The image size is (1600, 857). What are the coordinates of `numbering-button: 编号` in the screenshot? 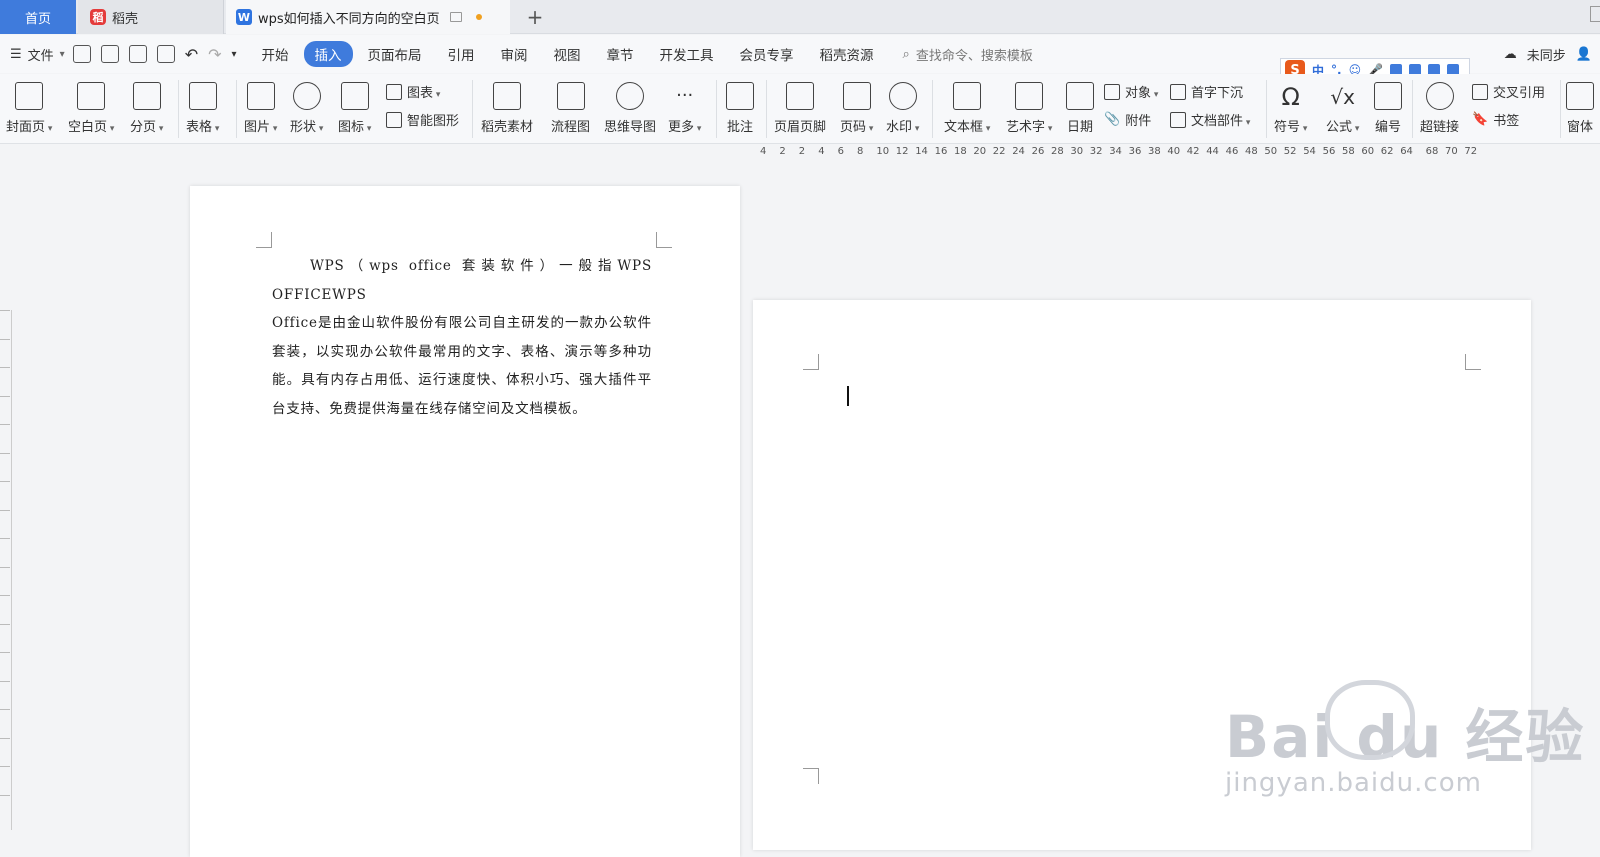 It's located at (1388, 108).